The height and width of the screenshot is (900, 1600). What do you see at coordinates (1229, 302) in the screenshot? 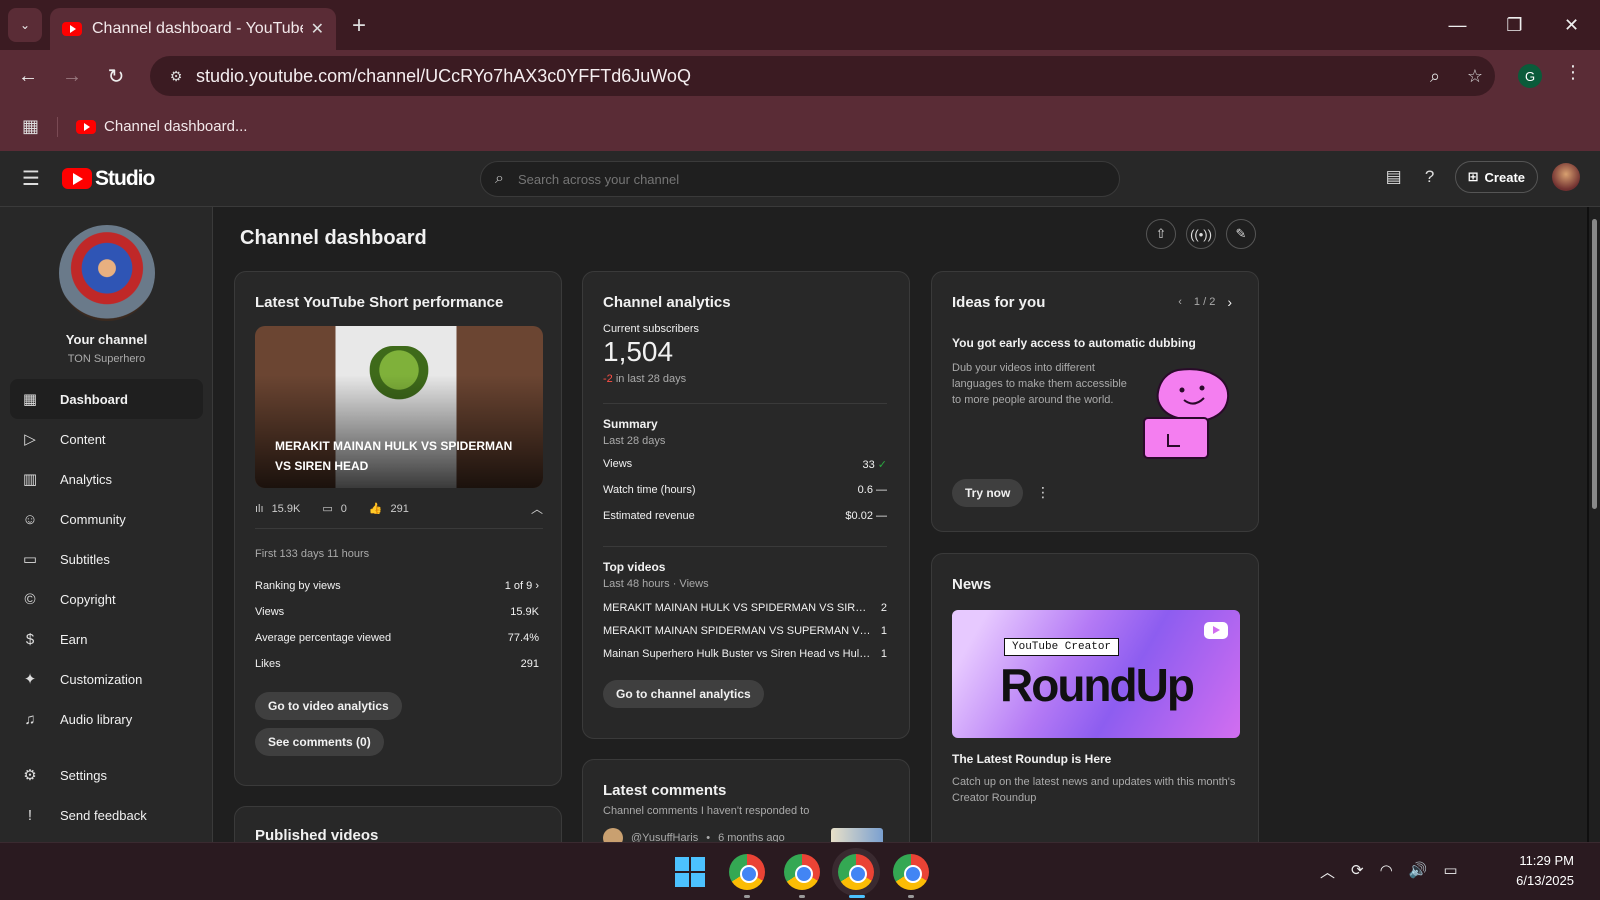
I see `chevron-right-icon: ›` at bounding box center [1229, 302].